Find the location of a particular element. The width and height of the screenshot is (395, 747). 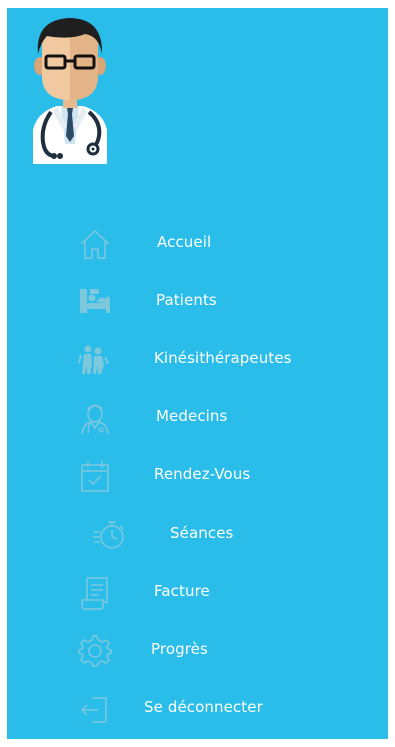

doctor-icon is located at coordinates (95, 418).